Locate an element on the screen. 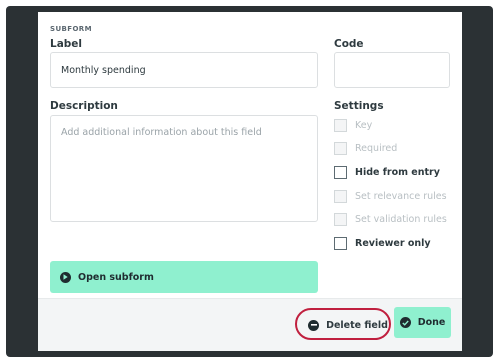 This screenshot has height=363, width=499. section-title: SUBFORM is located at coordinates (71, 29).